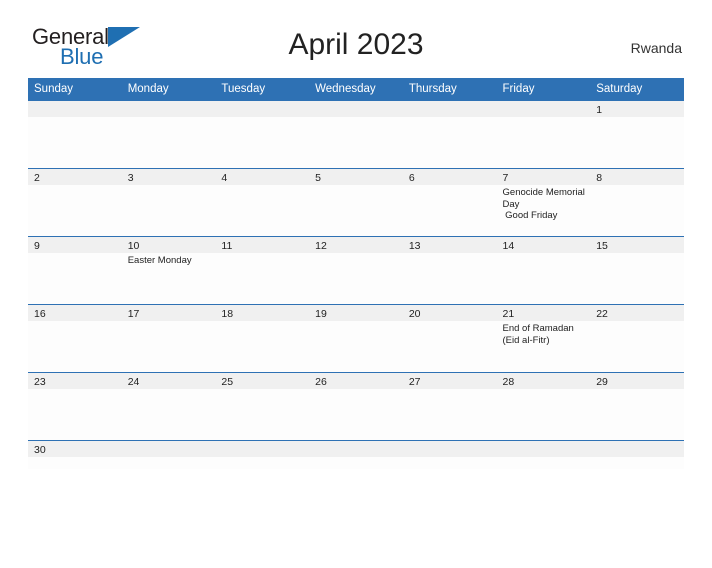  I want to click on calendar-day-cell: 24, so click(168, 406).